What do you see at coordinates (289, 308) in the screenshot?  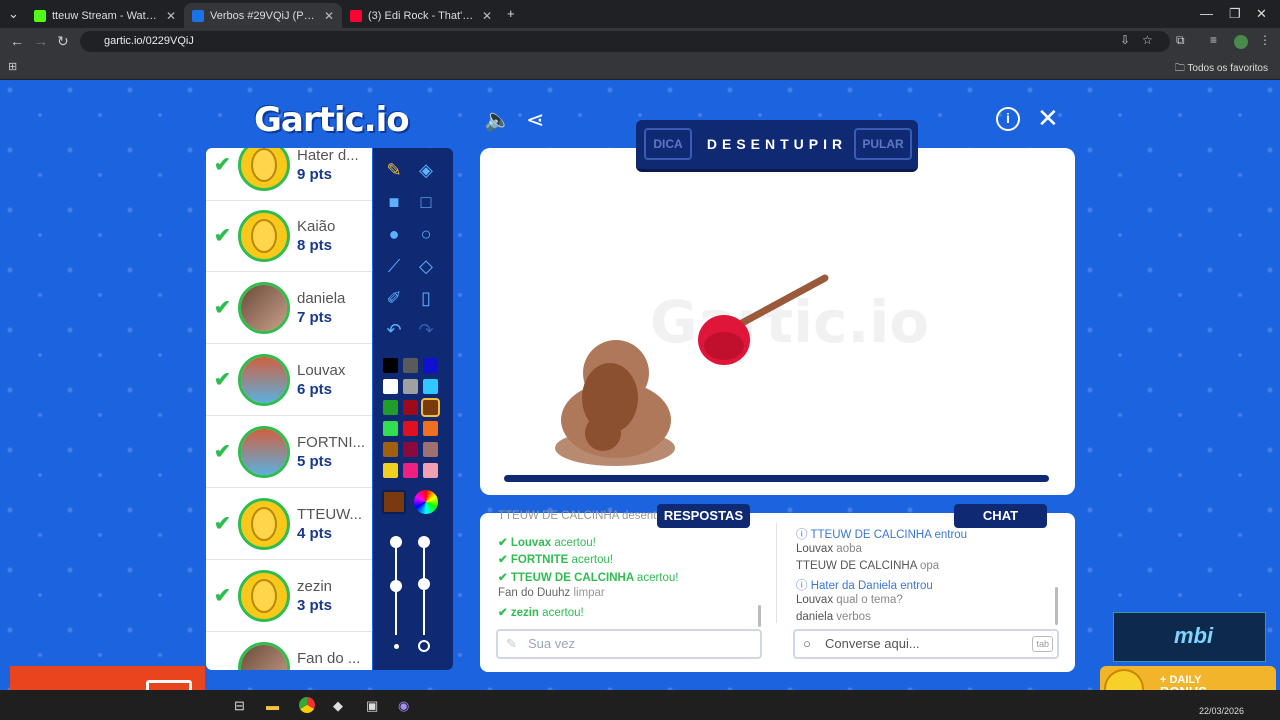 I see `player-row: ✔ daniela 7 pts` at bounding box center [289, 308].